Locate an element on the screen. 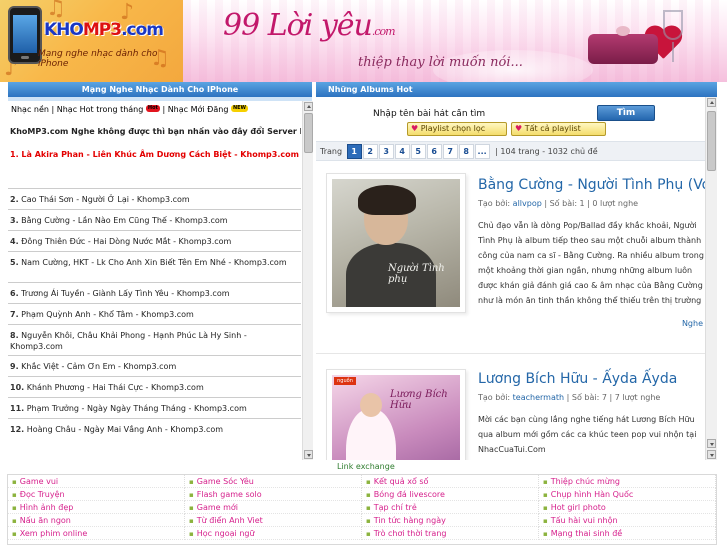  exchange-link-text: Hot girl photo is located at coordinates (578, 507).